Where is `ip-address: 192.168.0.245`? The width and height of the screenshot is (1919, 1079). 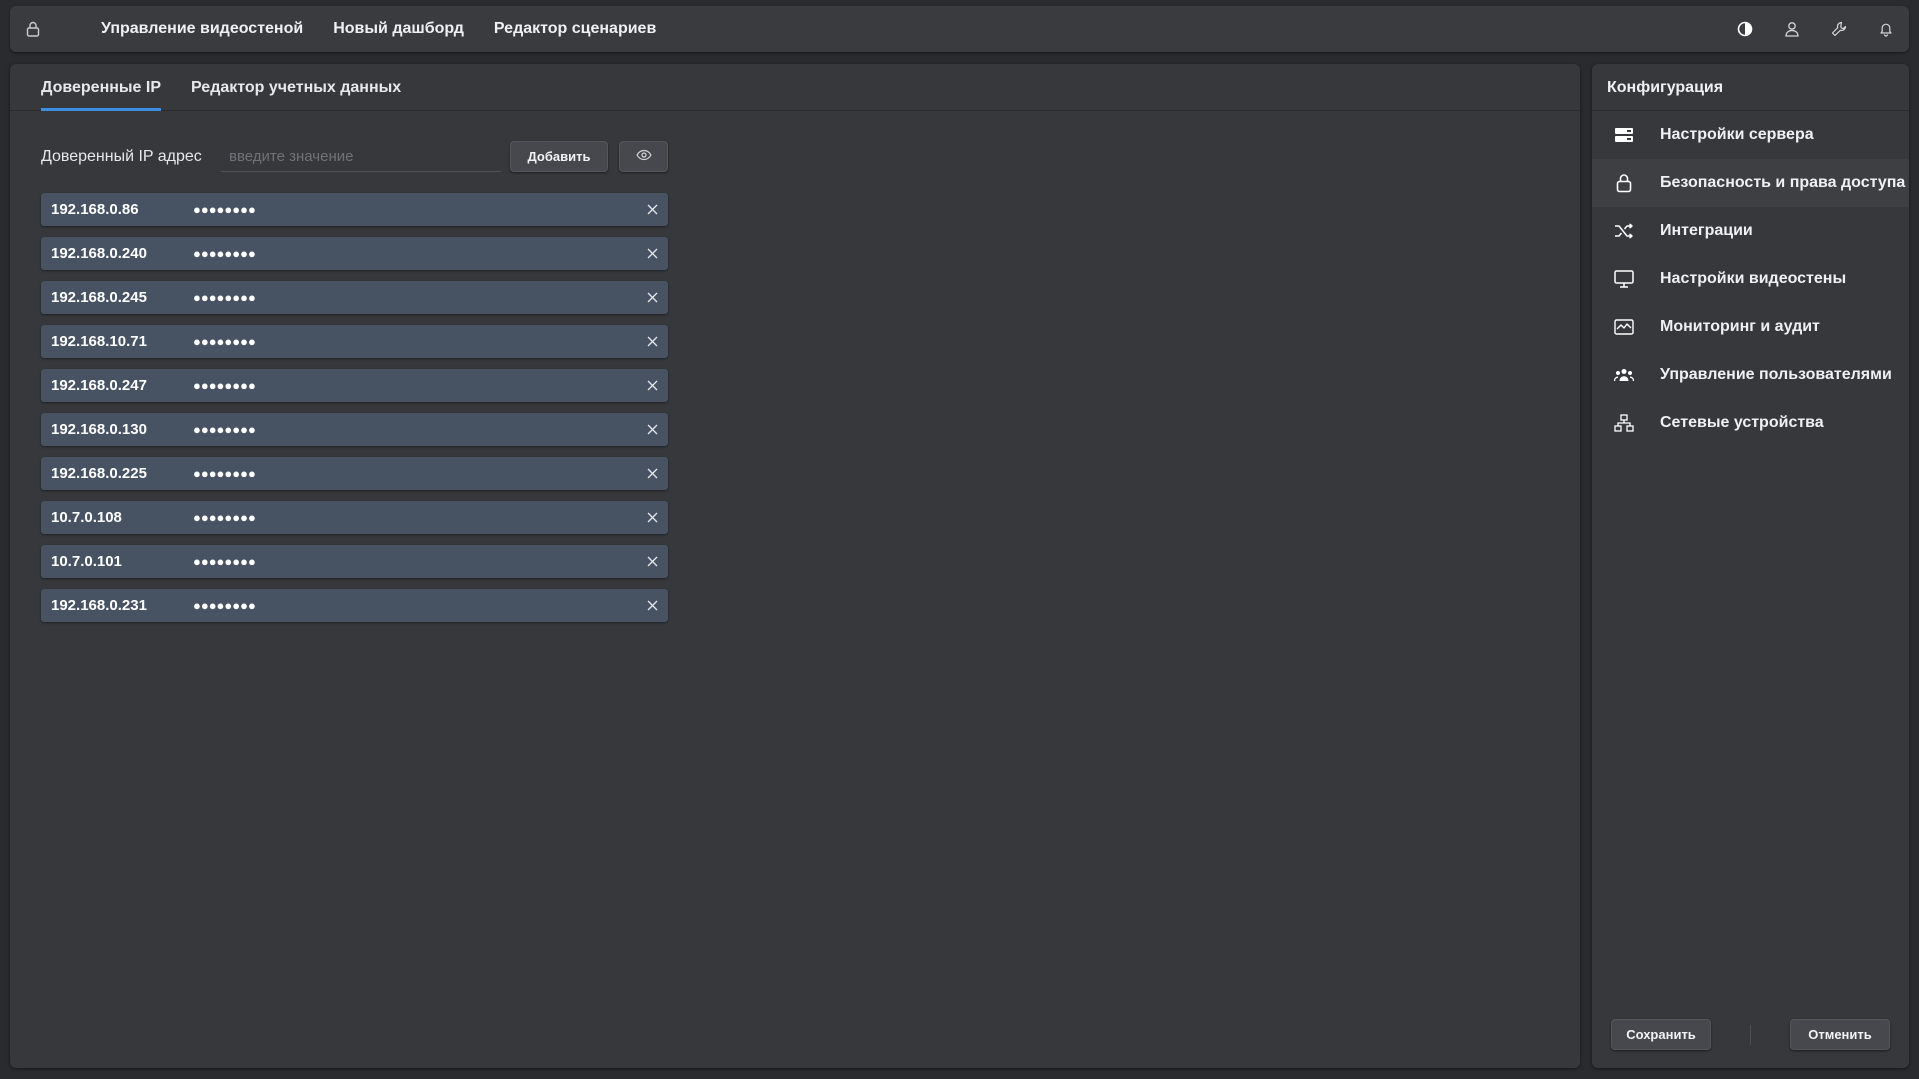 ip-address: 192.168.0.245 is located at coordinates (99, 297).